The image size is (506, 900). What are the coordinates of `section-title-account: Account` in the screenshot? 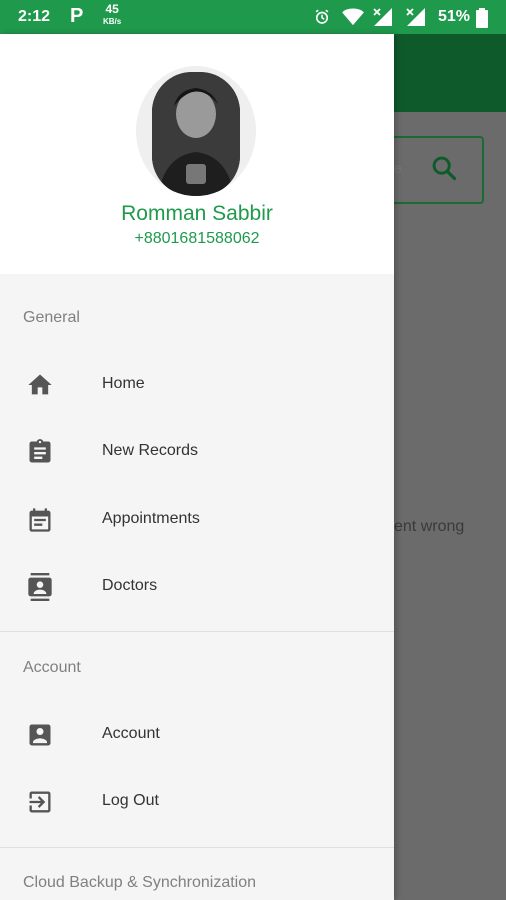 It's located at (52, 667).